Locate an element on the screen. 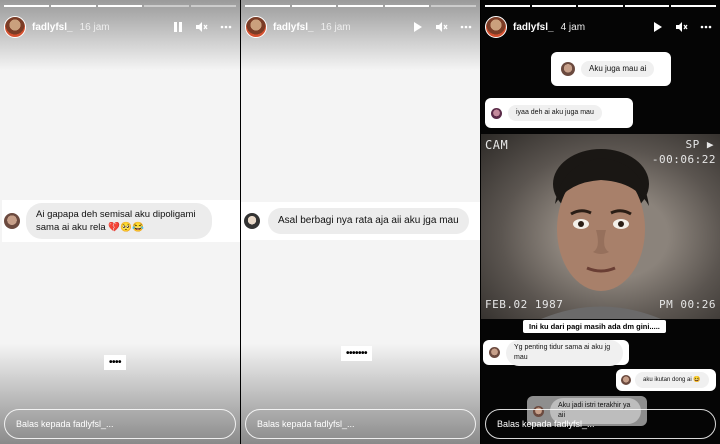 Image resolution: width=720 pixels, height=444 pixels. dm-card: Yg penting tidur sama ai aku jg mau is located at coordinates (556, 352).